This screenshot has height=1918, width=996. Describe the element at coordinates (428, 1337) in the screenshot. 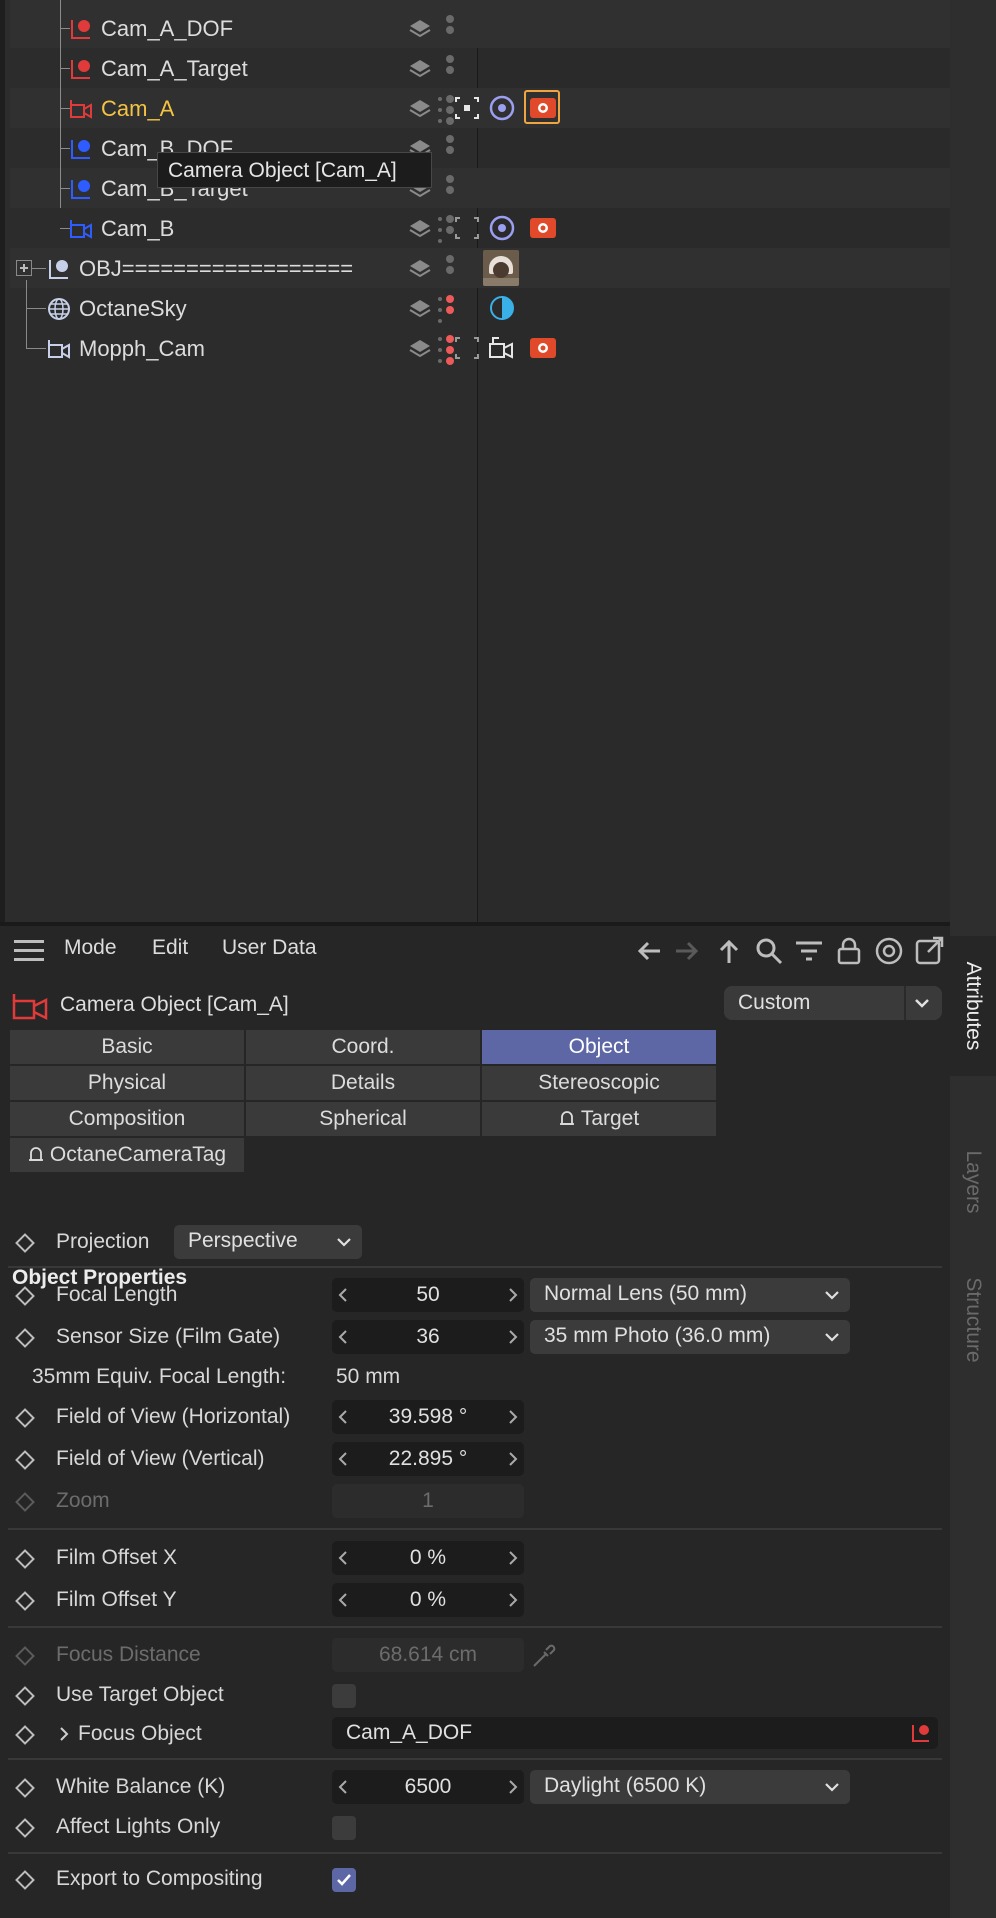

I see `sensor-size-field: 36` at that location.